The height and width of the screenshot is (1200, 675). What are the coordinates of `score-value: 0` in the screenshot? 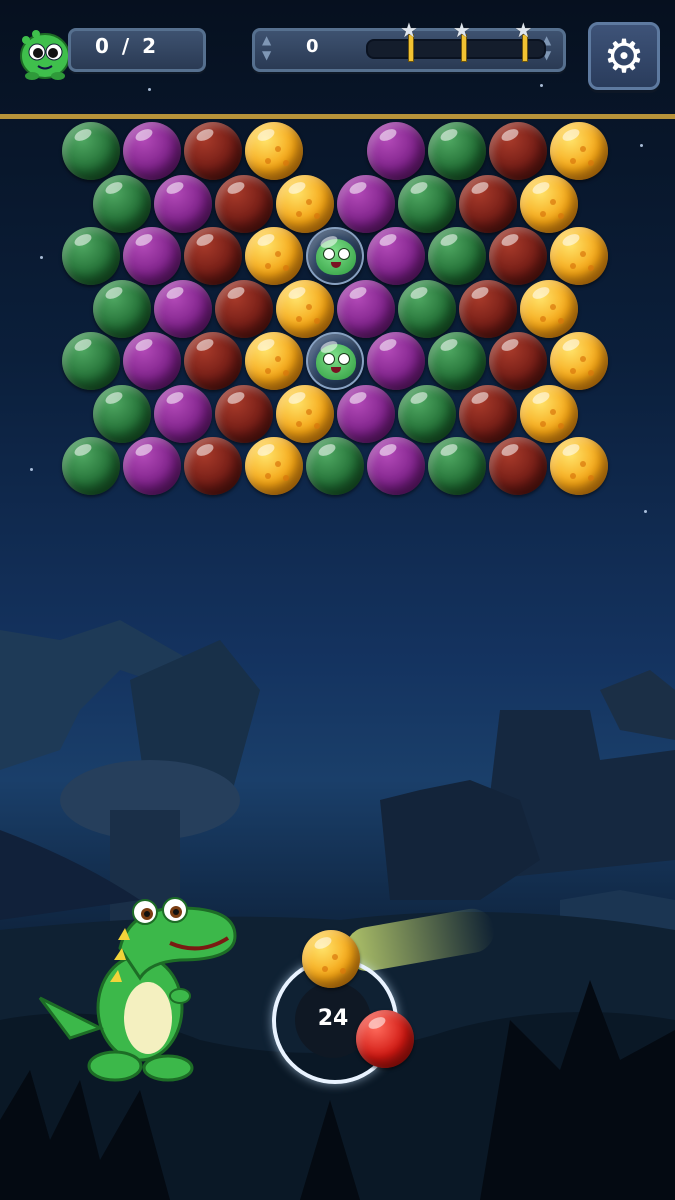 It's located at (312, 46).